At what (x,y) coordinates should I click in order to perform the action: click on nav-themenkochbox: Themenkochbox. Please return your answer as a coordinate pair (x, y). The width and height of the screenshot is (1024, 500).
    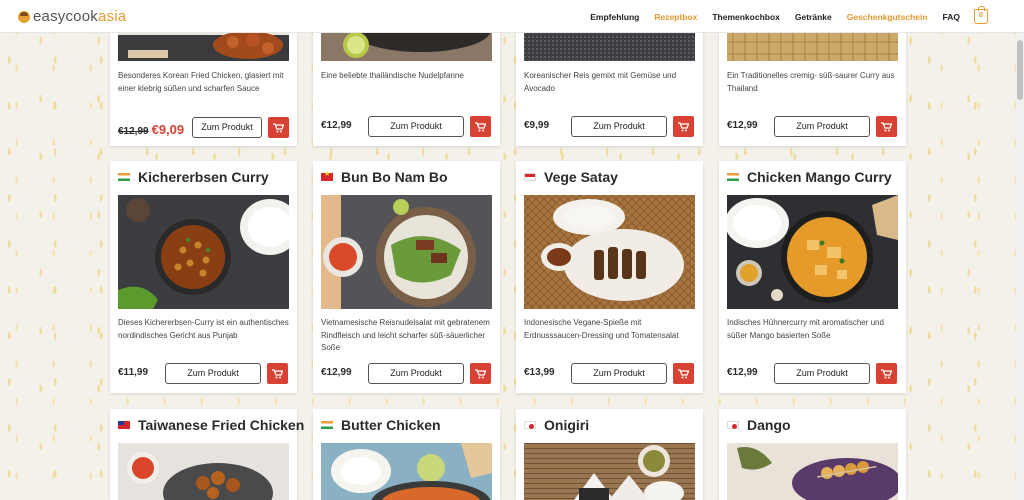
    Looking at the image, I should click on (746, 17).